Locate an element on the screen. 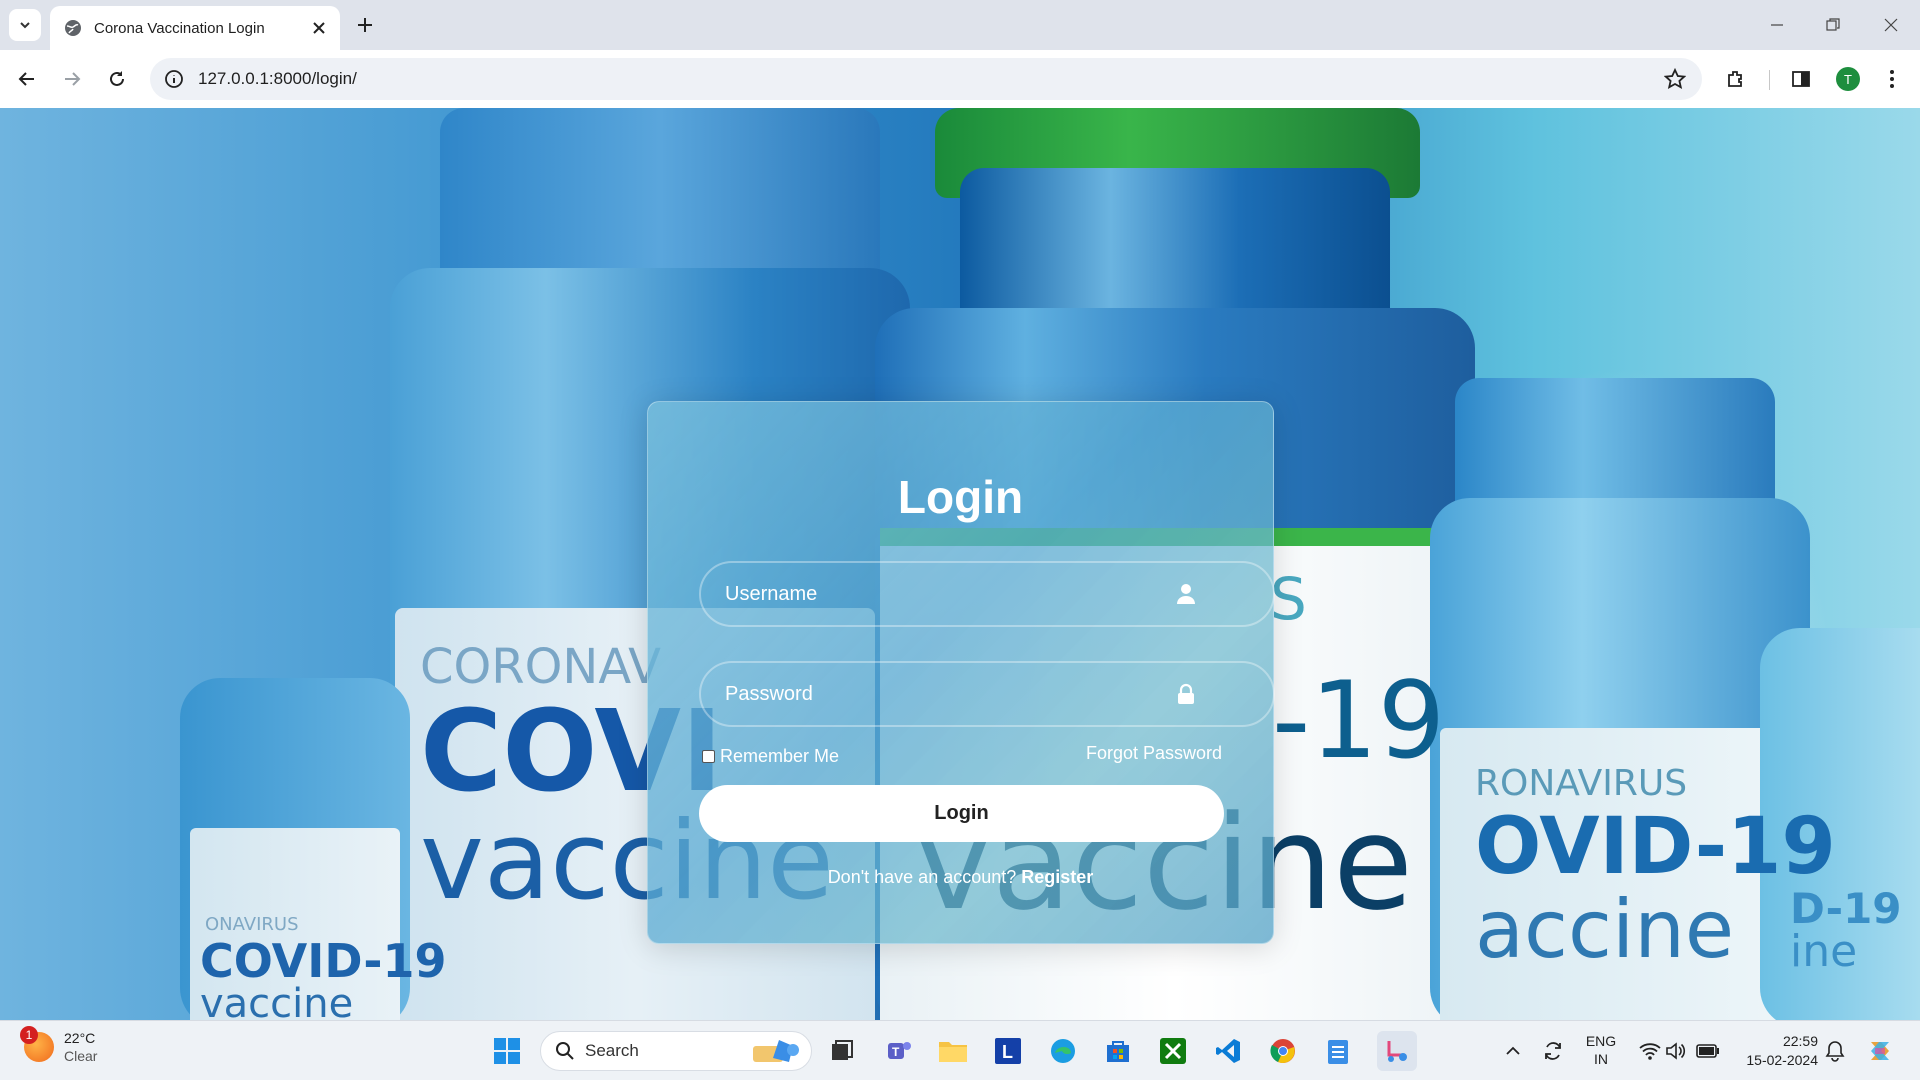 The height and width of the screenshot is (1080, 1920). chrome-icon is located at coordinates (1282, 1051).